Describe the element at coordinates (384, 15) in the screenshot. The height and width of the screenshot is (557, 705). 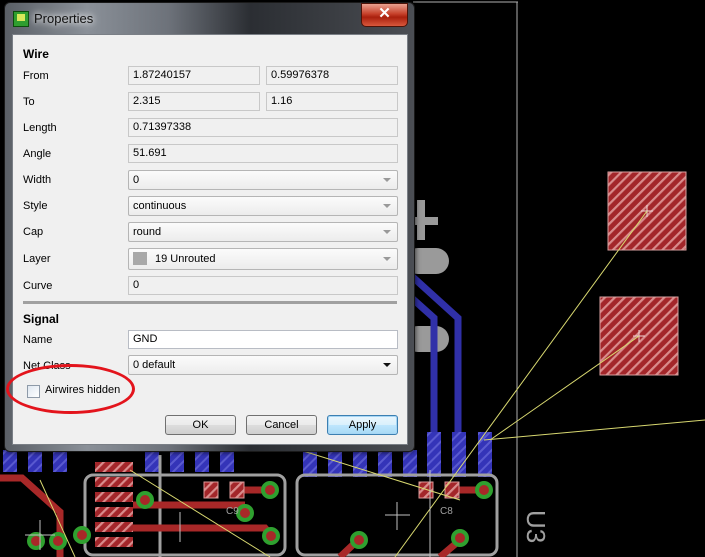
I see `close-button: ✕` at that location.